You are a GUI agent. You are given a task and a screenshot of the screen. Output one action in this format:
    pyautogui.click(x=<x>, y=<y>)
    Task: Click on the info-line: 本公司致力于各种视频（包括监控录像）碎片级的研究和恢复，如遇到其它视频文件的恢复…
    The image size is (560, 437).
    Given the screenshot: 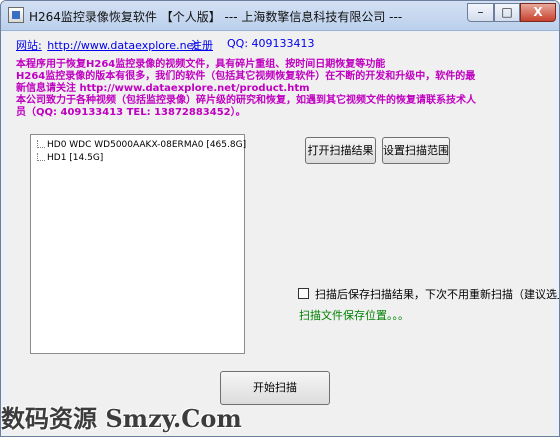 What is the action you would take?
    pyautogui.click(x=246, y=100)
    